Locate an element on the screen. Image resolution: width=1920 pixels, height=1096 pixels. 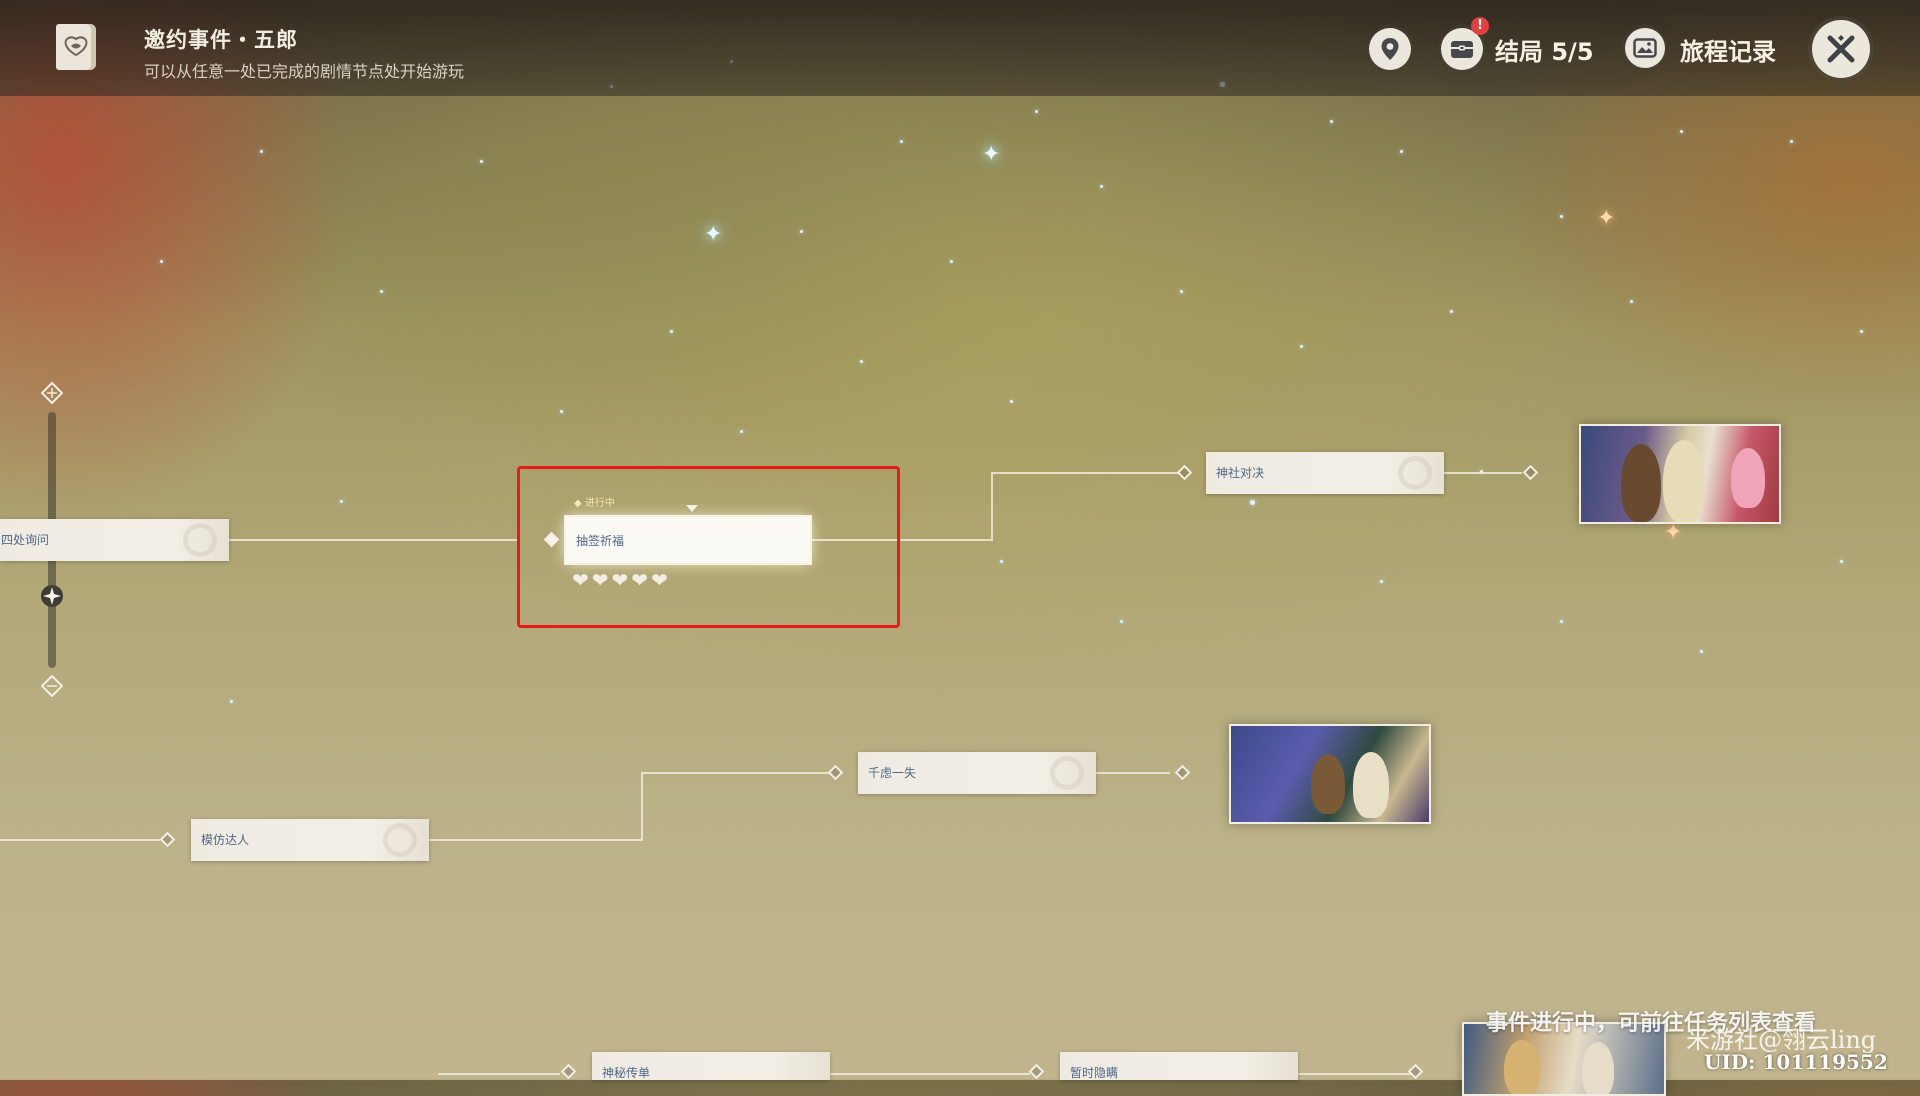
ending-card-shrine-duel is located at coordinates (1680, 474).